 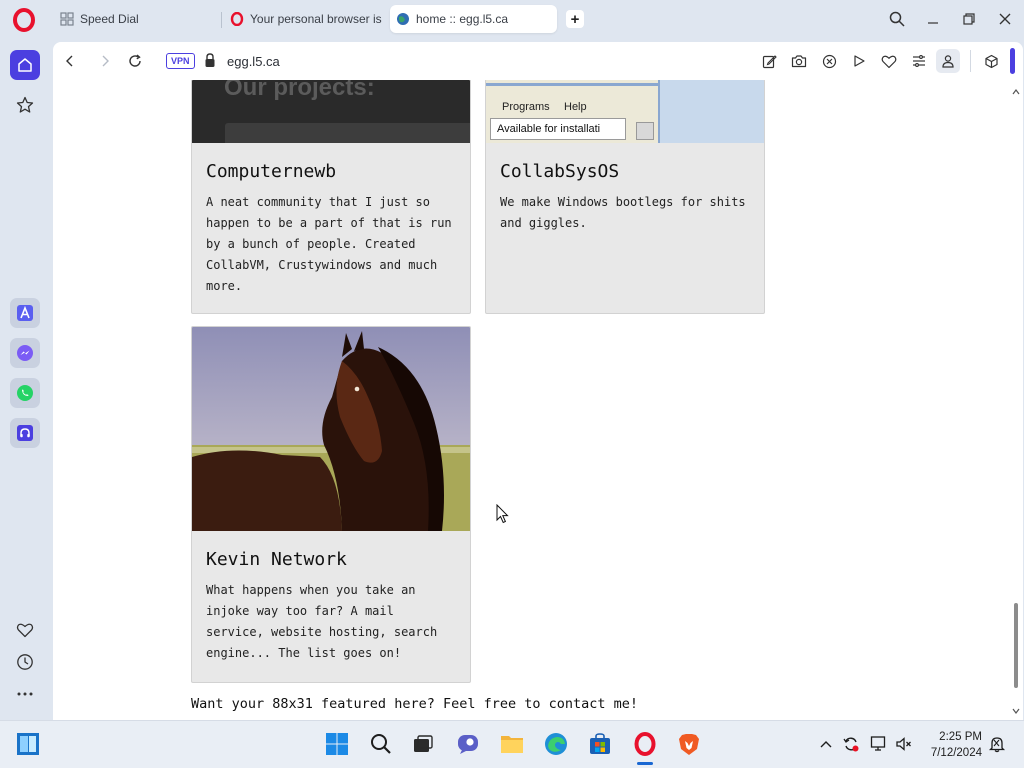 I want to click on scroll-thumb, so click(x=1016, y=645).